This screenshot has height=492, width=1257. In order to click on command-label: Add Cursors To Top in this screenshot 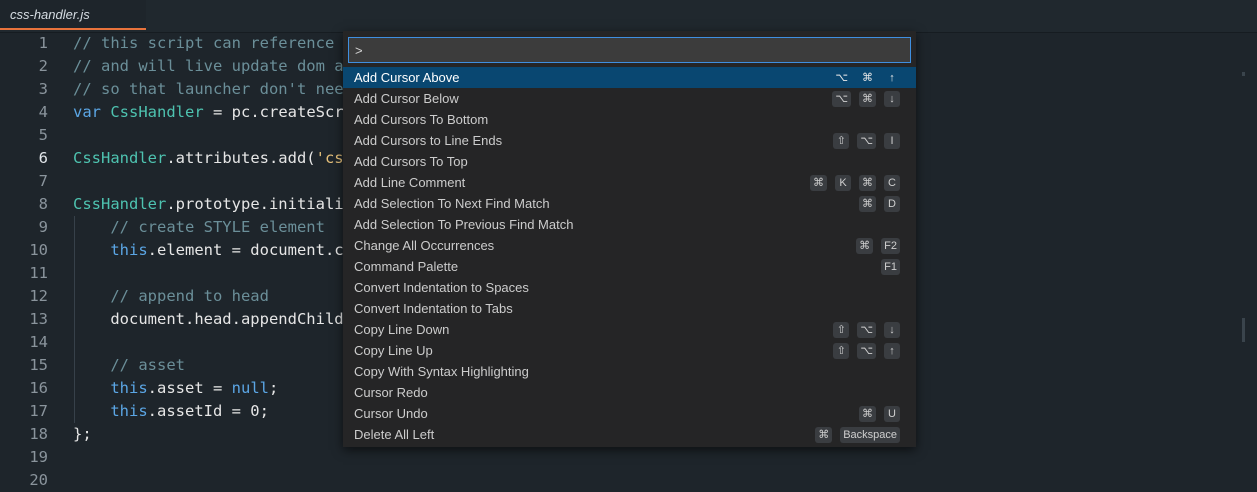, I will do `click(411, 161)`.